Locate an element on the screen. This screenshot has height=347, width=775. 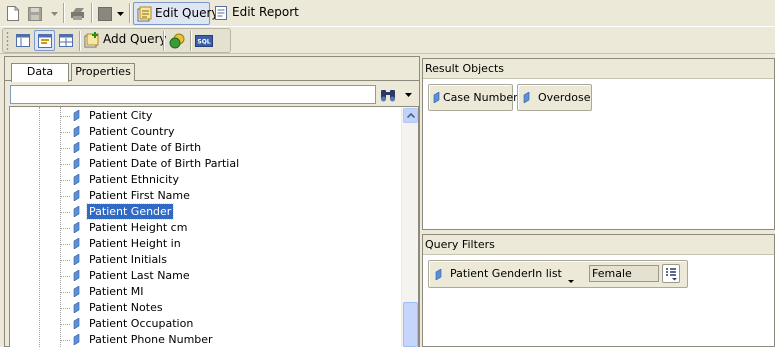
add-query-button: Add Query is located at coordinates (124, 40).